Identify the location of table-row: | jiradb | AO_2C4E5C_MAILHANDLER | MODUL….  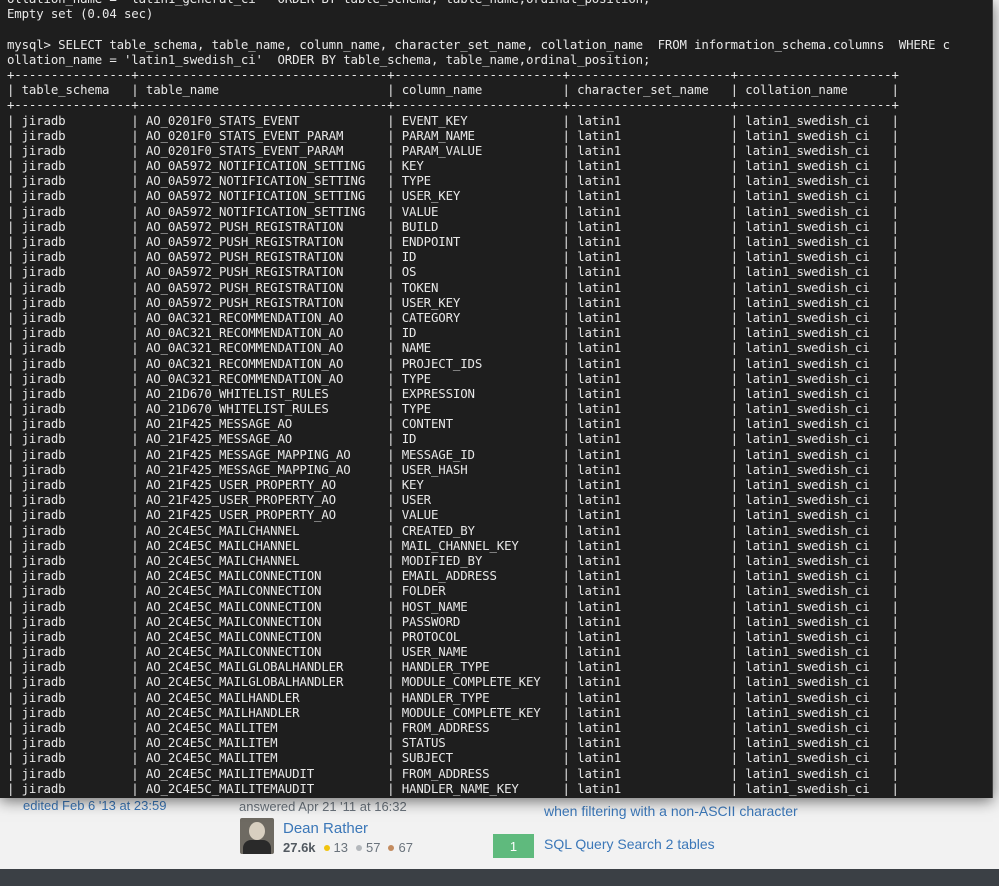
(453, 712).